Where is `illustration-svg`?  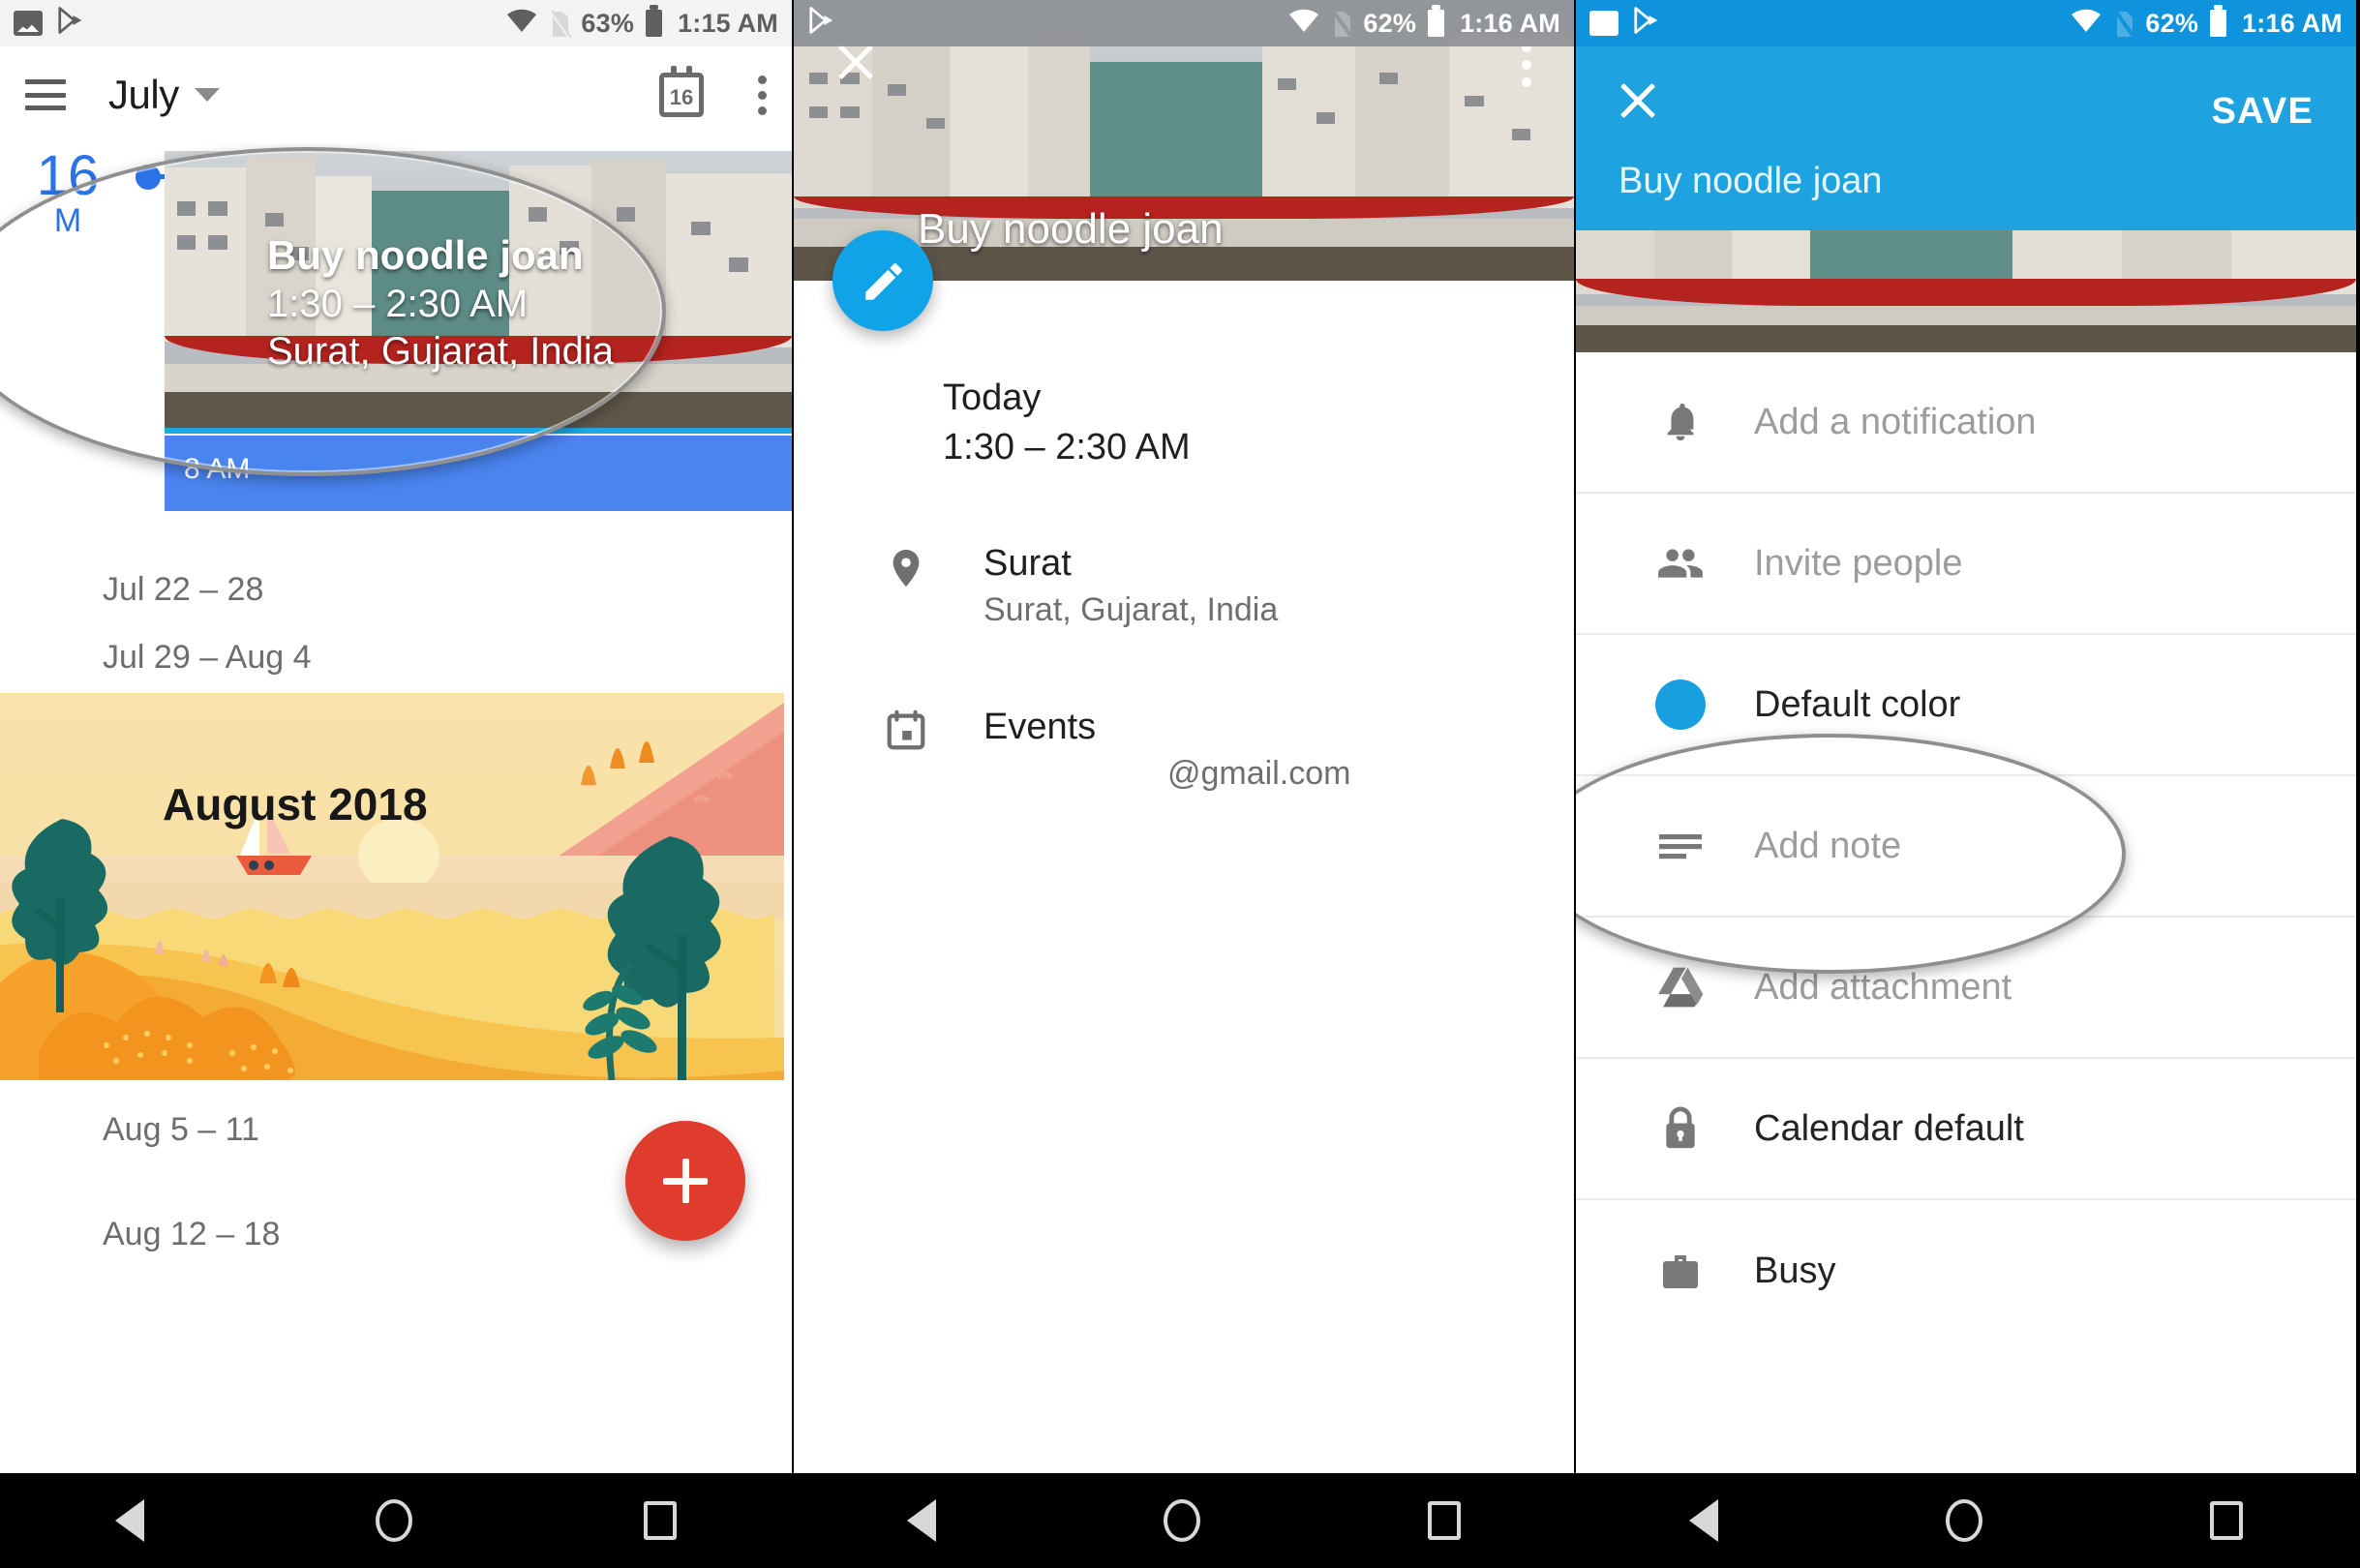 illustration-svg is located at coordinates (392, 886).